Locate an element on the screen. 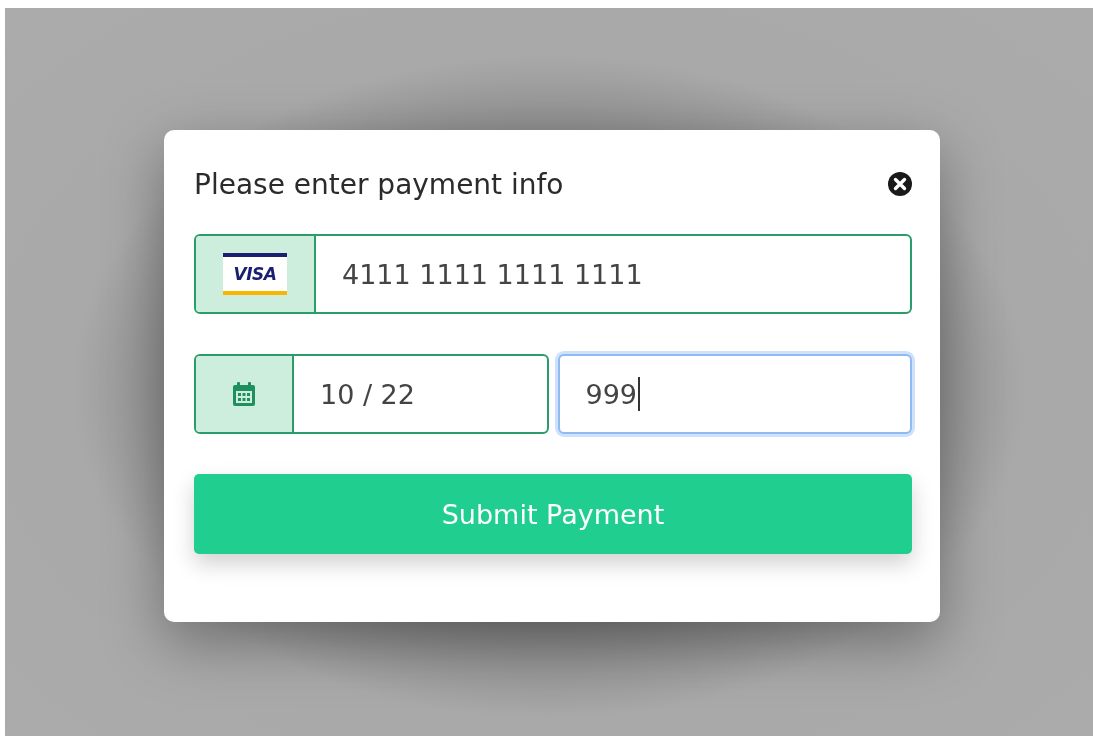 Image resolution: width=1093 pixels, height=736 pixels. dialog-title: Please enter payment info is located at coordinates (379, 184).